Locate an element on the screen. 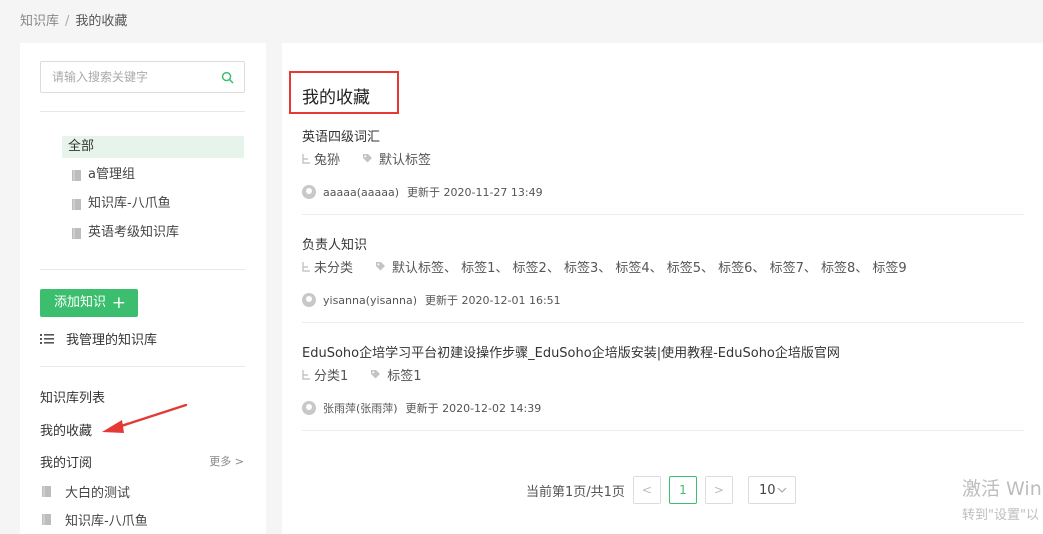 The image size is (1043, 534). favorites-link: 我的收藏 is located at coordinates (66, 429).